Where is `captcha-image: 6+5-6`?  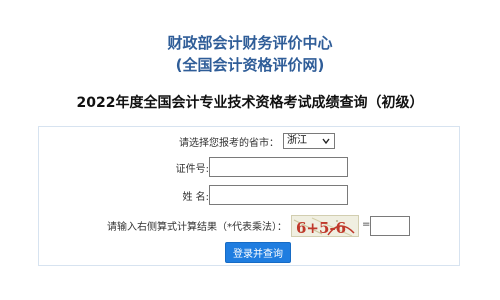
captcha-image: 6+5-6 is located at coordinates (325, 226).